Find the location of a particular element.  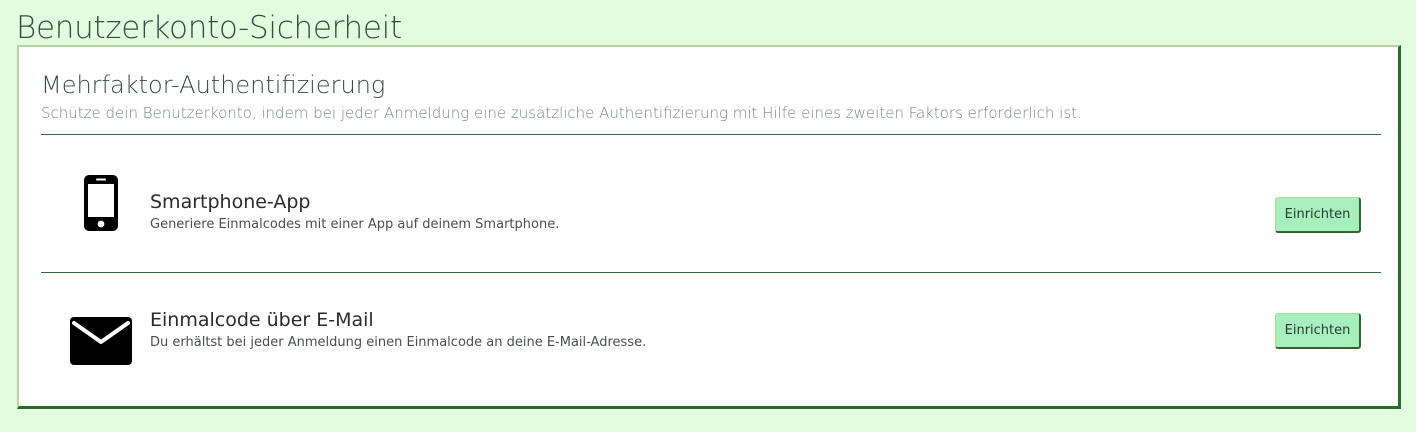

method-name: Einmalcode über E-Mail is located at coordinates (262, 320).